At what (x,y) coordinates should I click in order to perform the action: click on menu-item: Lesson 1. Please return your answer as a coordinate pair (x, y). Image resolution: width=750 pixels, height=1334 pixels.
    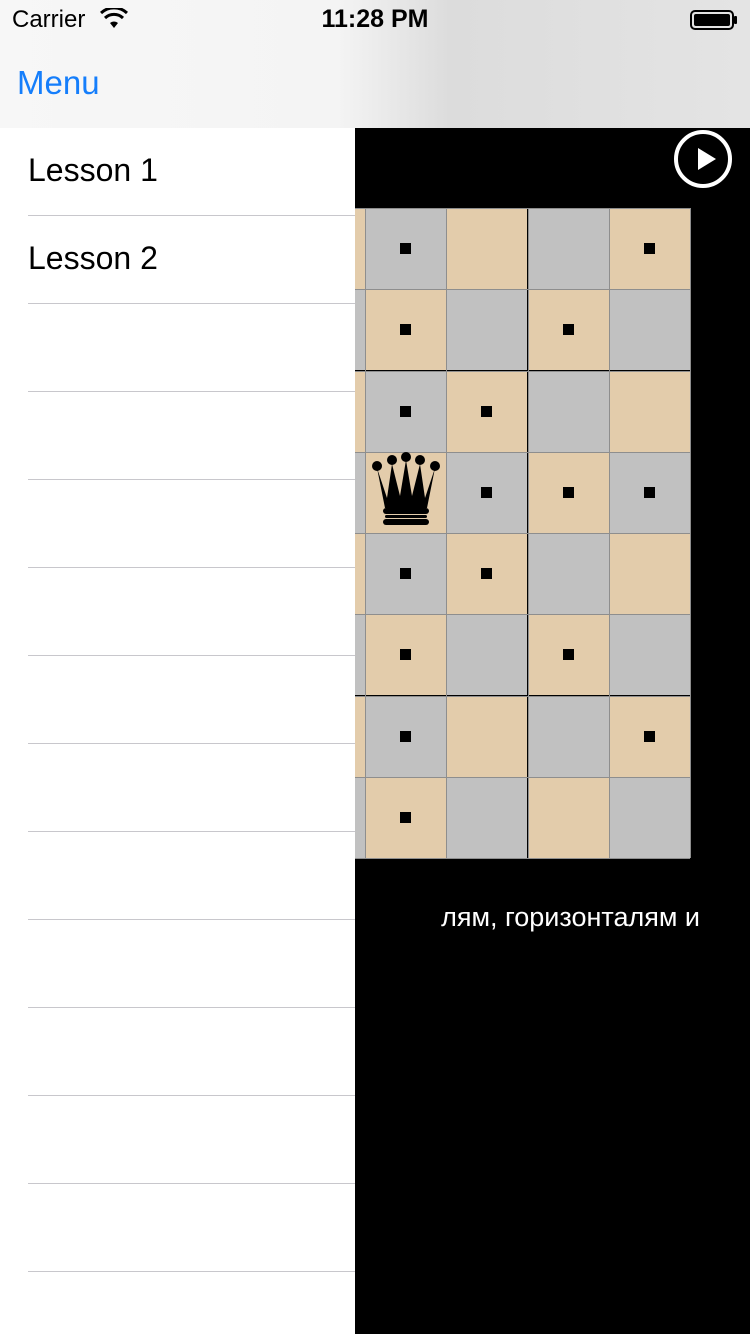
    Looking at the image, I should click on (177, 172).